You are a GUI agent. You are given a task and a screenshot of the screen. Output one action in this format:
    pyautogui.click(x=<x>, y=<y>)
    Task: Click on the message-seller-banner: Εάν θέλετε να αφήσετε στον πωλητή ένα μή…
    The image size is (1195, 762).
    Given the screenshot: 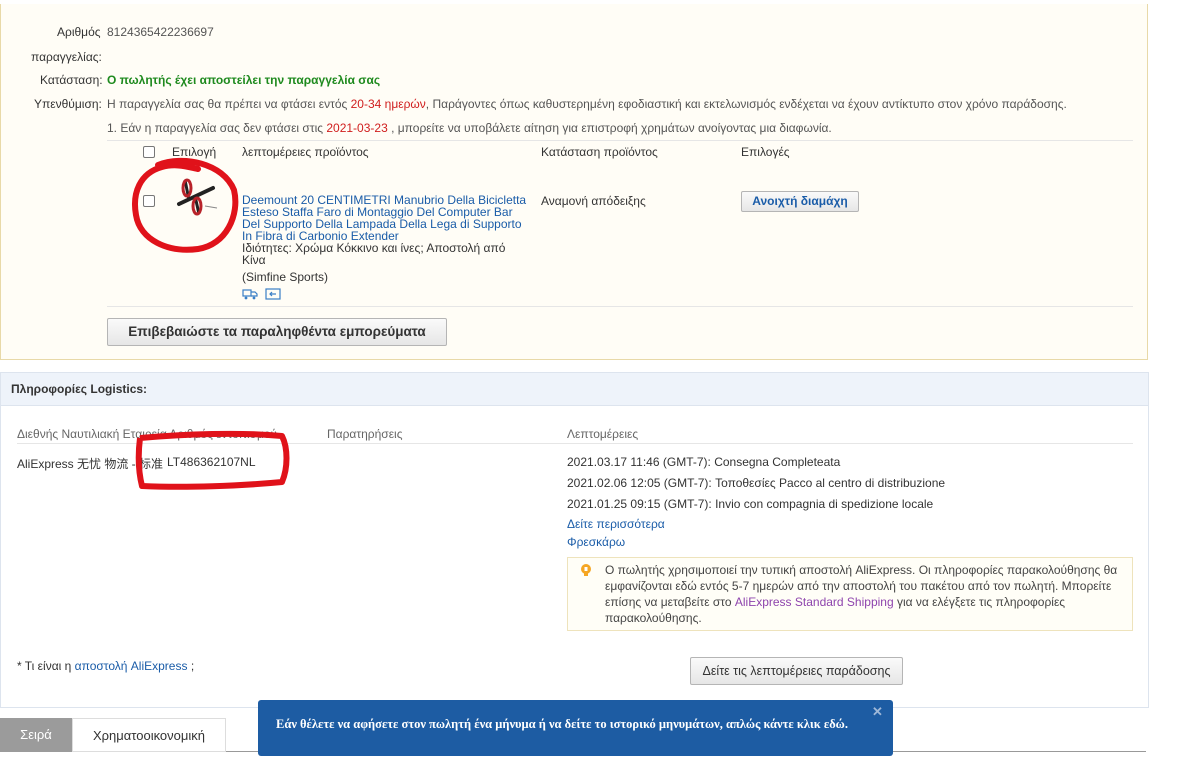 What is the action you would take?
    pyautogui.click(x=575, y=728)
    